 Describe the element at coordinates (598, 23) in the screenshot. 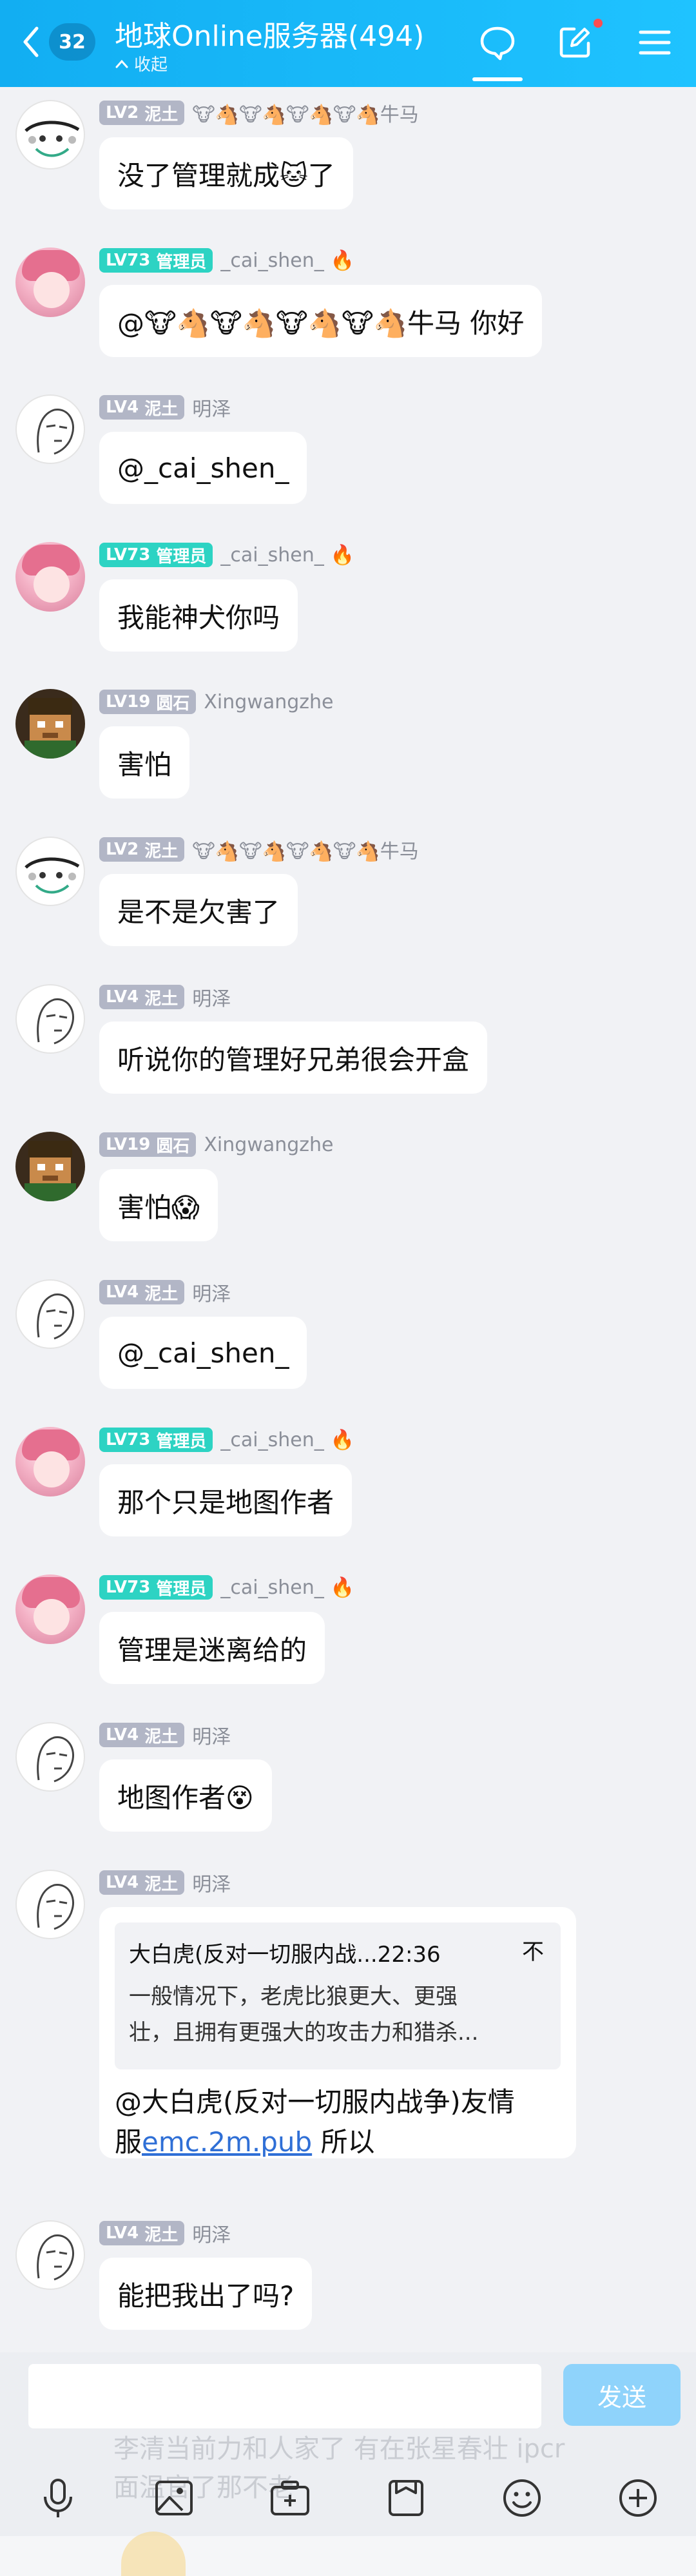

I see `notification-dot` at that location.